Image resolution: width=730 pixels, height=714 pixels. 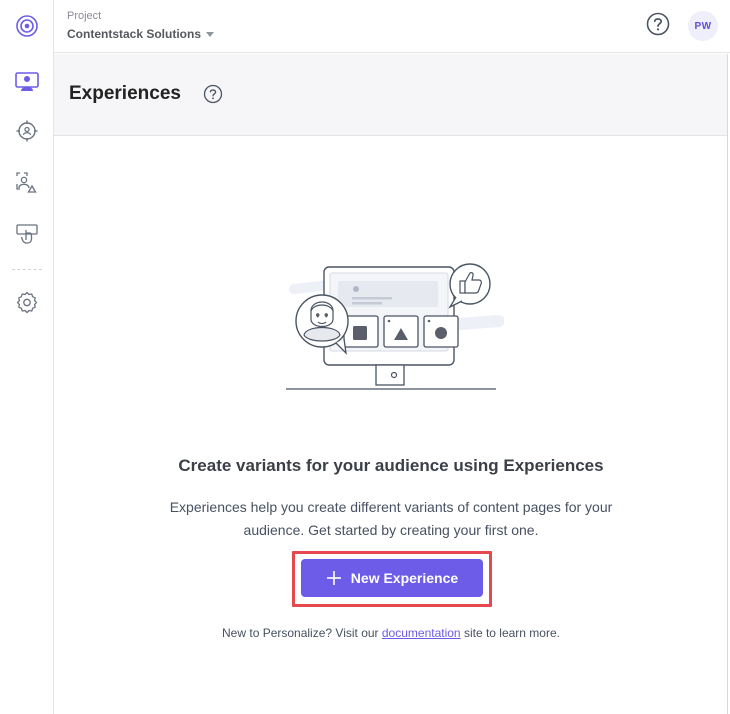 What do you see at coordinates (333, 578) in the screenshot?
I see `plus-icon` at bounding box center [333, 578].